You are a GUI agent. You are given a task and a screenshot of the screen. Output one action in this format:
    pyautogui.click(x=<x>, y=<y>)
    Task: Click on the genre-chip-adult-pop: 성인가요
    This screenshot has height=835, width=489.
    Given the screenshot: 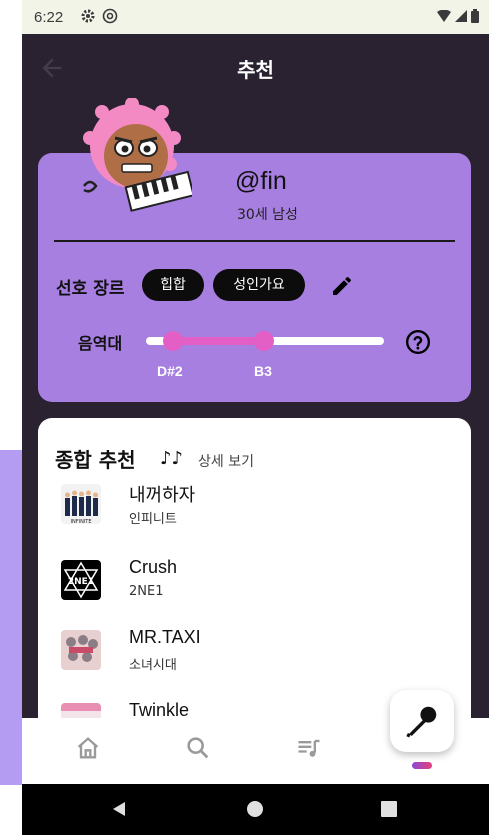 What is the action you would take?
    pyautogui.click(x=259, y=285)
    